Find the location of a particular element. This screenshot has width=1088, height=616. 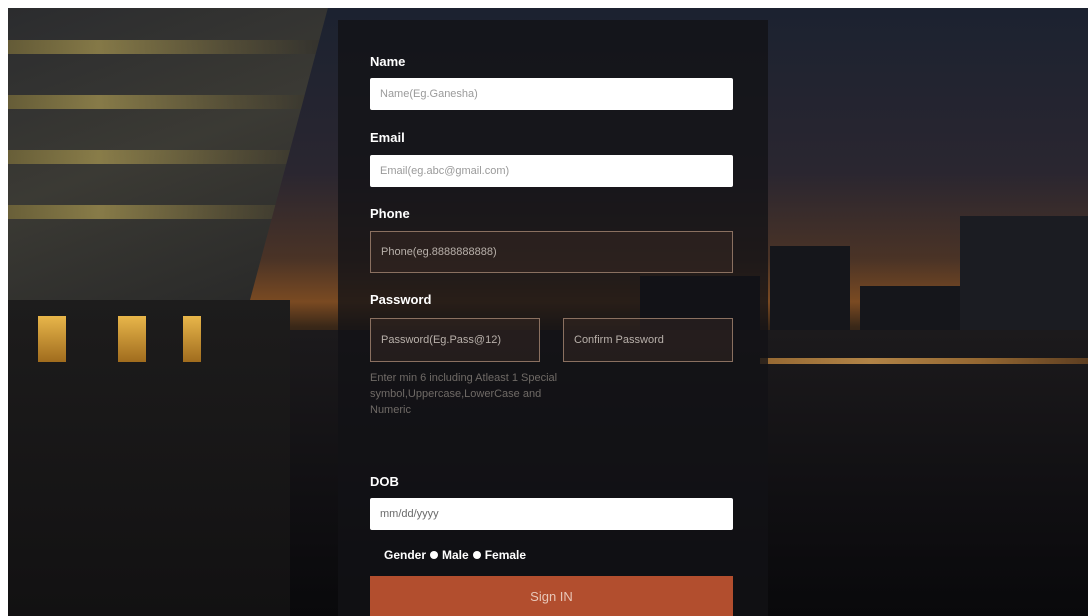

name-label: Name is located at coordinates (388, 61).